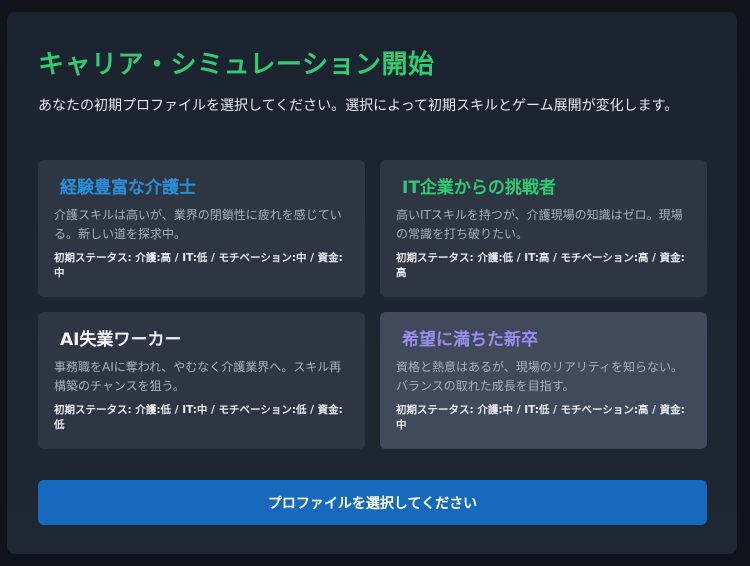 The height and width of the screenshot is (566, 750). What do you see at coordinates (198, 417) in the screenshot?
I see `profile-card-stats: 初期ステータス: 介護:低 / IT:中 / モチベーション:低 / 資金:低` at bounding box center [198, 417].